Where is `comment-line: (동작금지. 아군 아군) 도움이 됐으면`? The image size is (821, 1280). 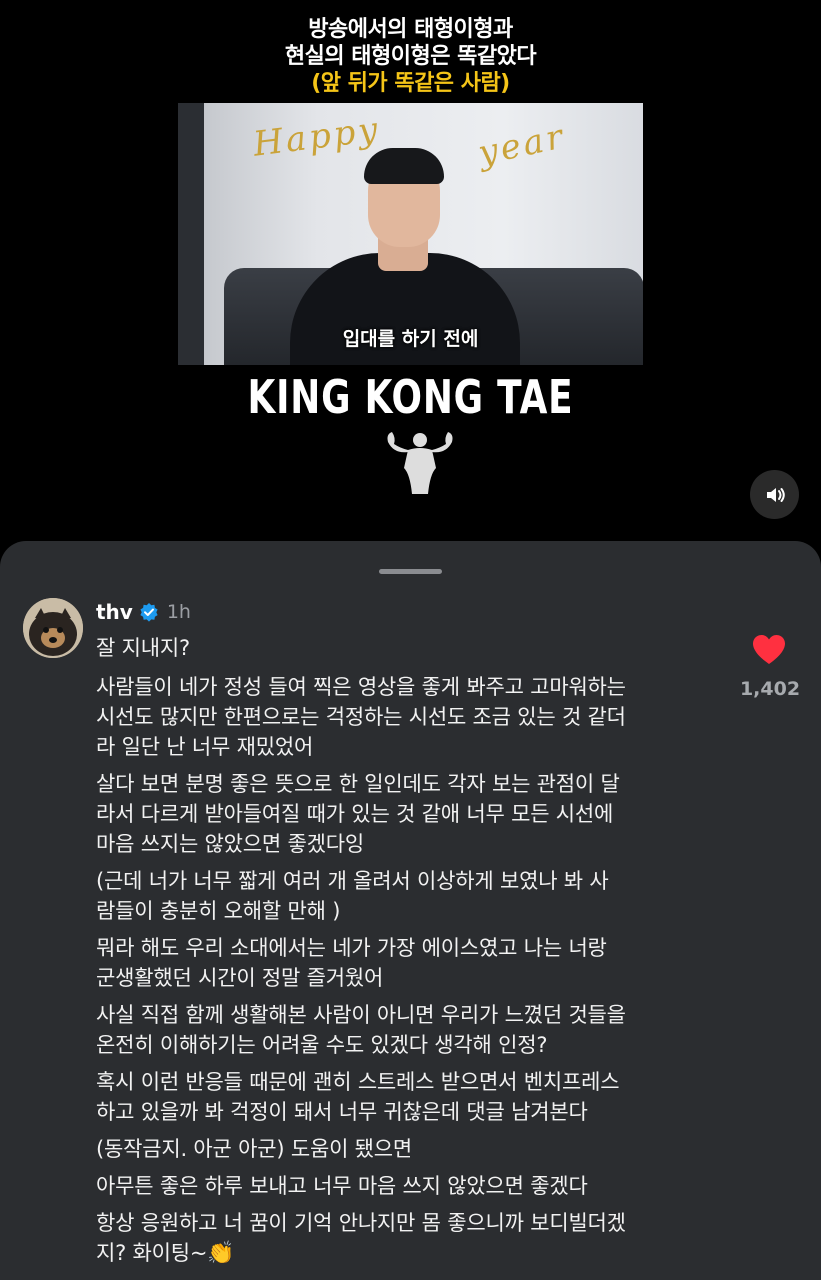
comment-line: (동작금지. 아군 아군) 도움이 됐으면 is located at coordinates (254, 1149).